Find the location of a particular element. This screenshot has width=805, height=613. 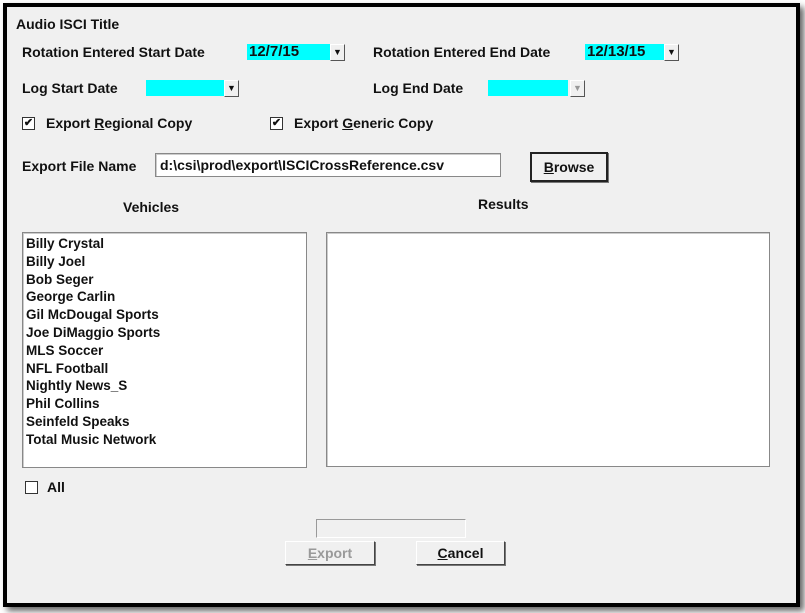

export-generic-label: Export Generic Copy is located at coordinates (363, 123).